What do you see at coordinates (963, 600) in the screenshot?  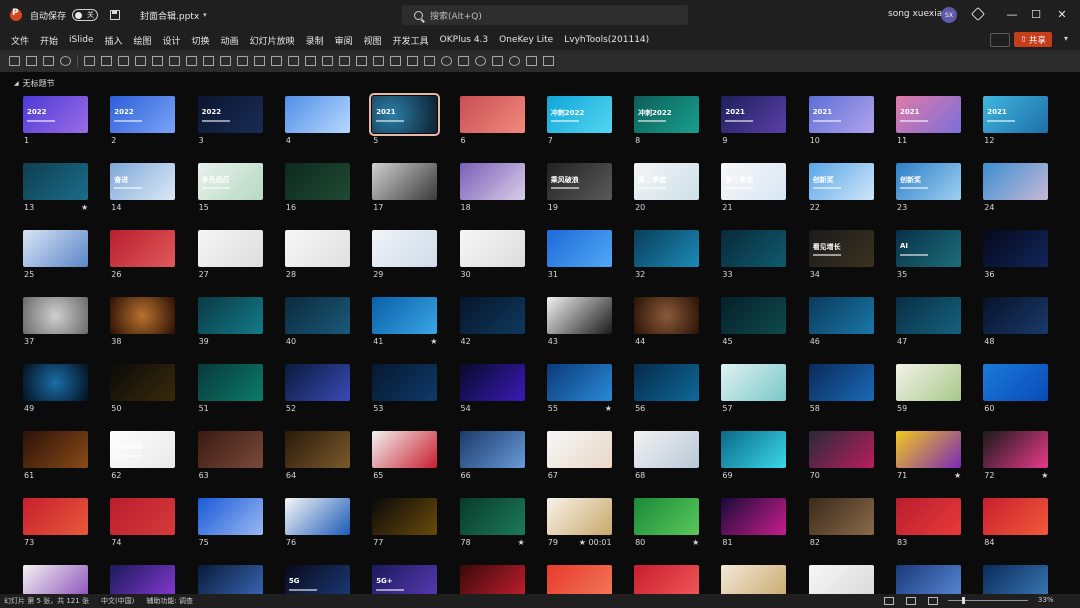 I see `zoom-slider-knob` at bounding box center [963, 600].